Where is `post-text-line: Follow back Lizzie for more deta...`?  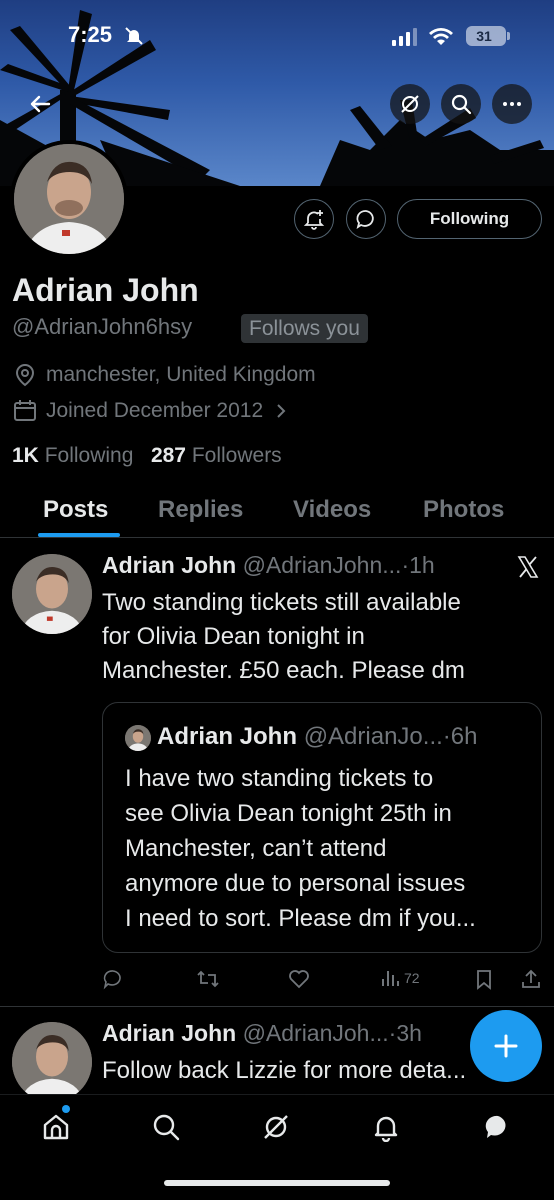
post-text-line: Follow back Lizzie for more deta... is located at coordinates (284, 1070).